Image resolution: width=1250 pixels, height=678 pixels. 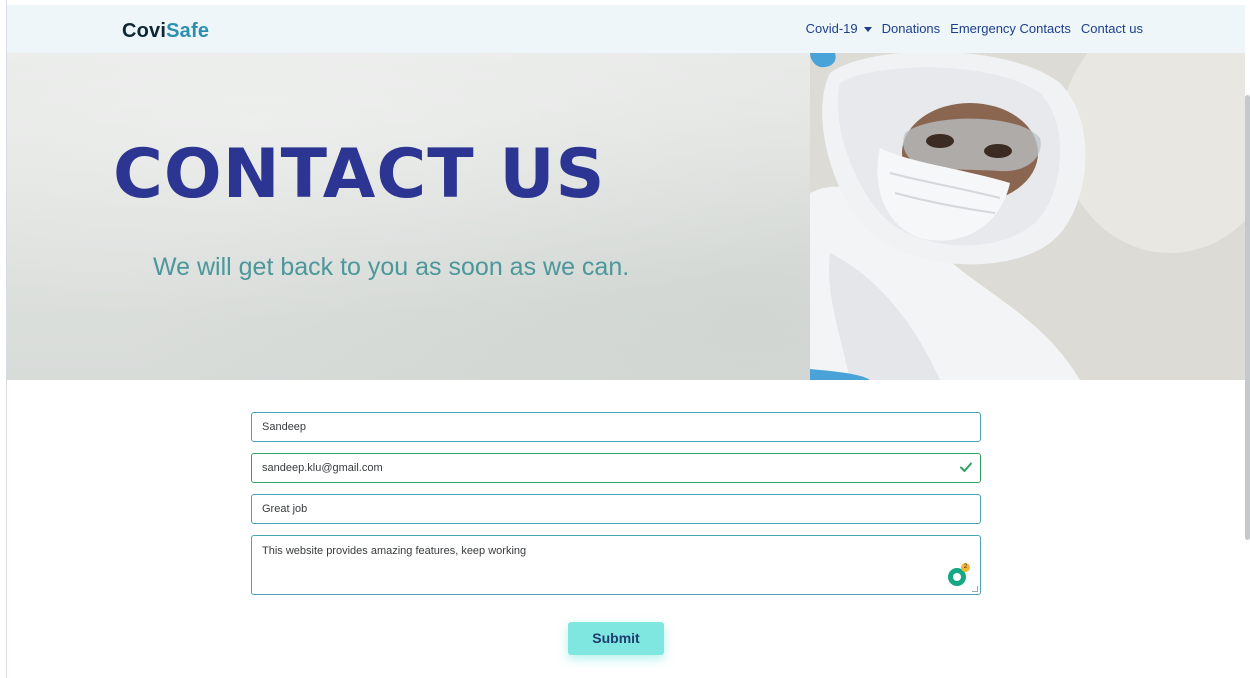 I want to click on name-field: Sandeep, so click(x=616, y=427).